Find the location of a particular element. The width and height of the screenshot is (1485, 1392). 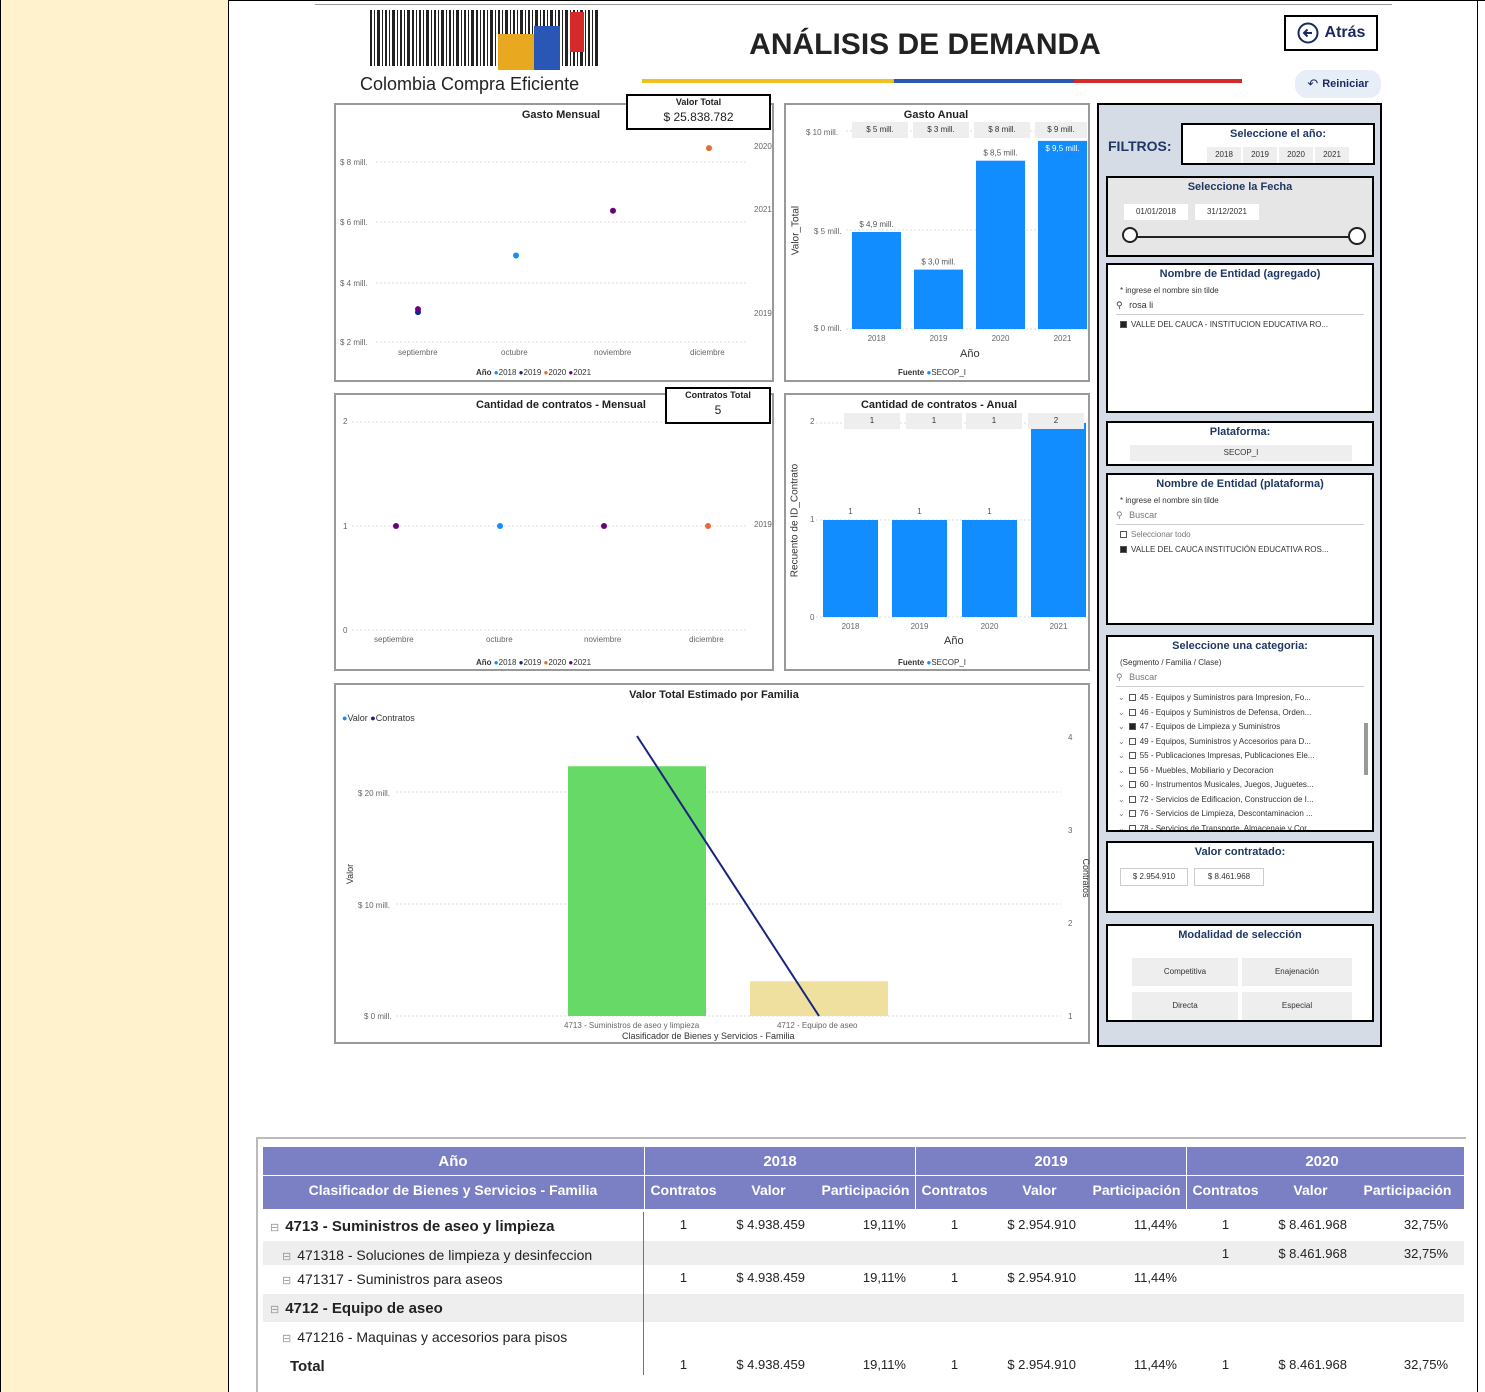

fam-ytick: $ 0 mill. is located at coordinates (378, 1016).